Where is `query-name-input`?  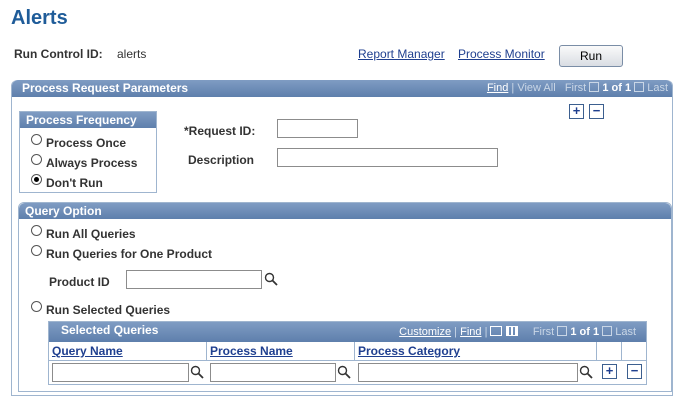
query-name-input is located at coordinates (120, 372).